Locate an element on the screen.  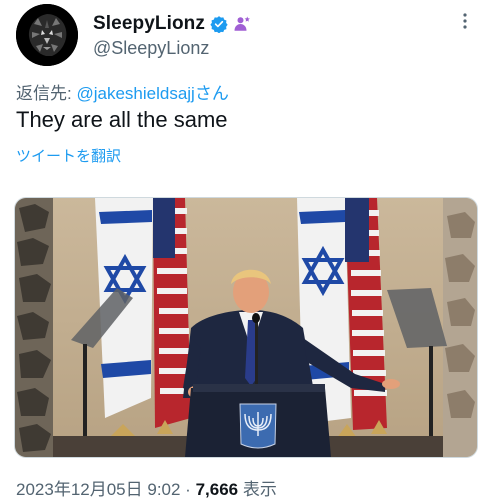
tweet-meta: 2023年12月05日 9:02 · 7,666 表示 is located at coordinates (146, 487).